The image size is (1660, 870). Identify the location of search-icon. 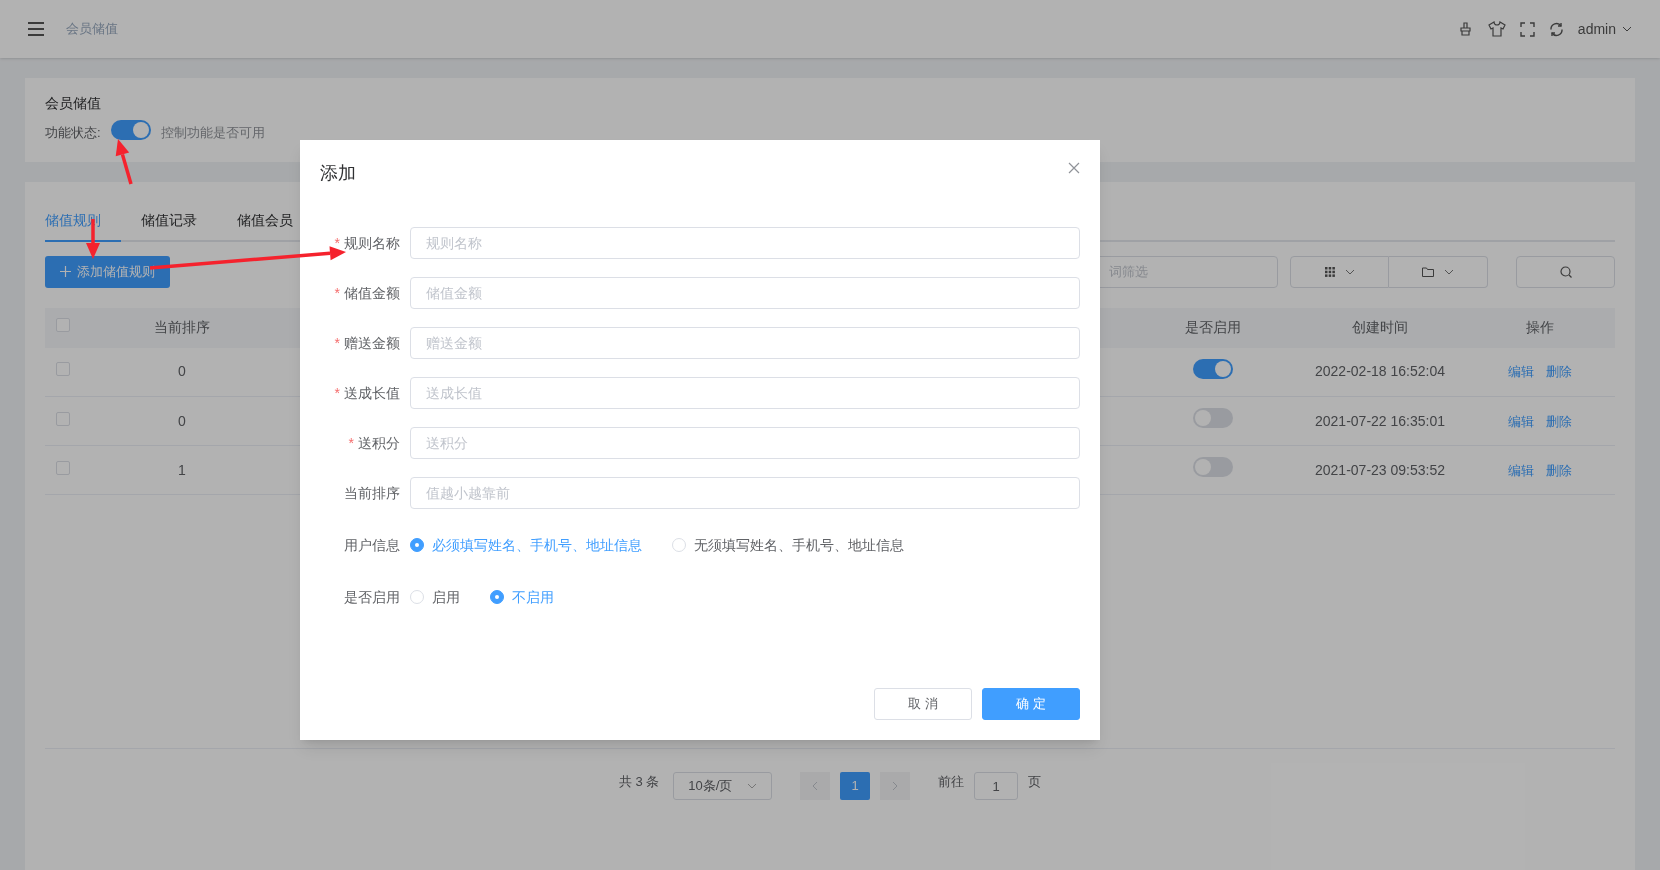
(1565, 271).